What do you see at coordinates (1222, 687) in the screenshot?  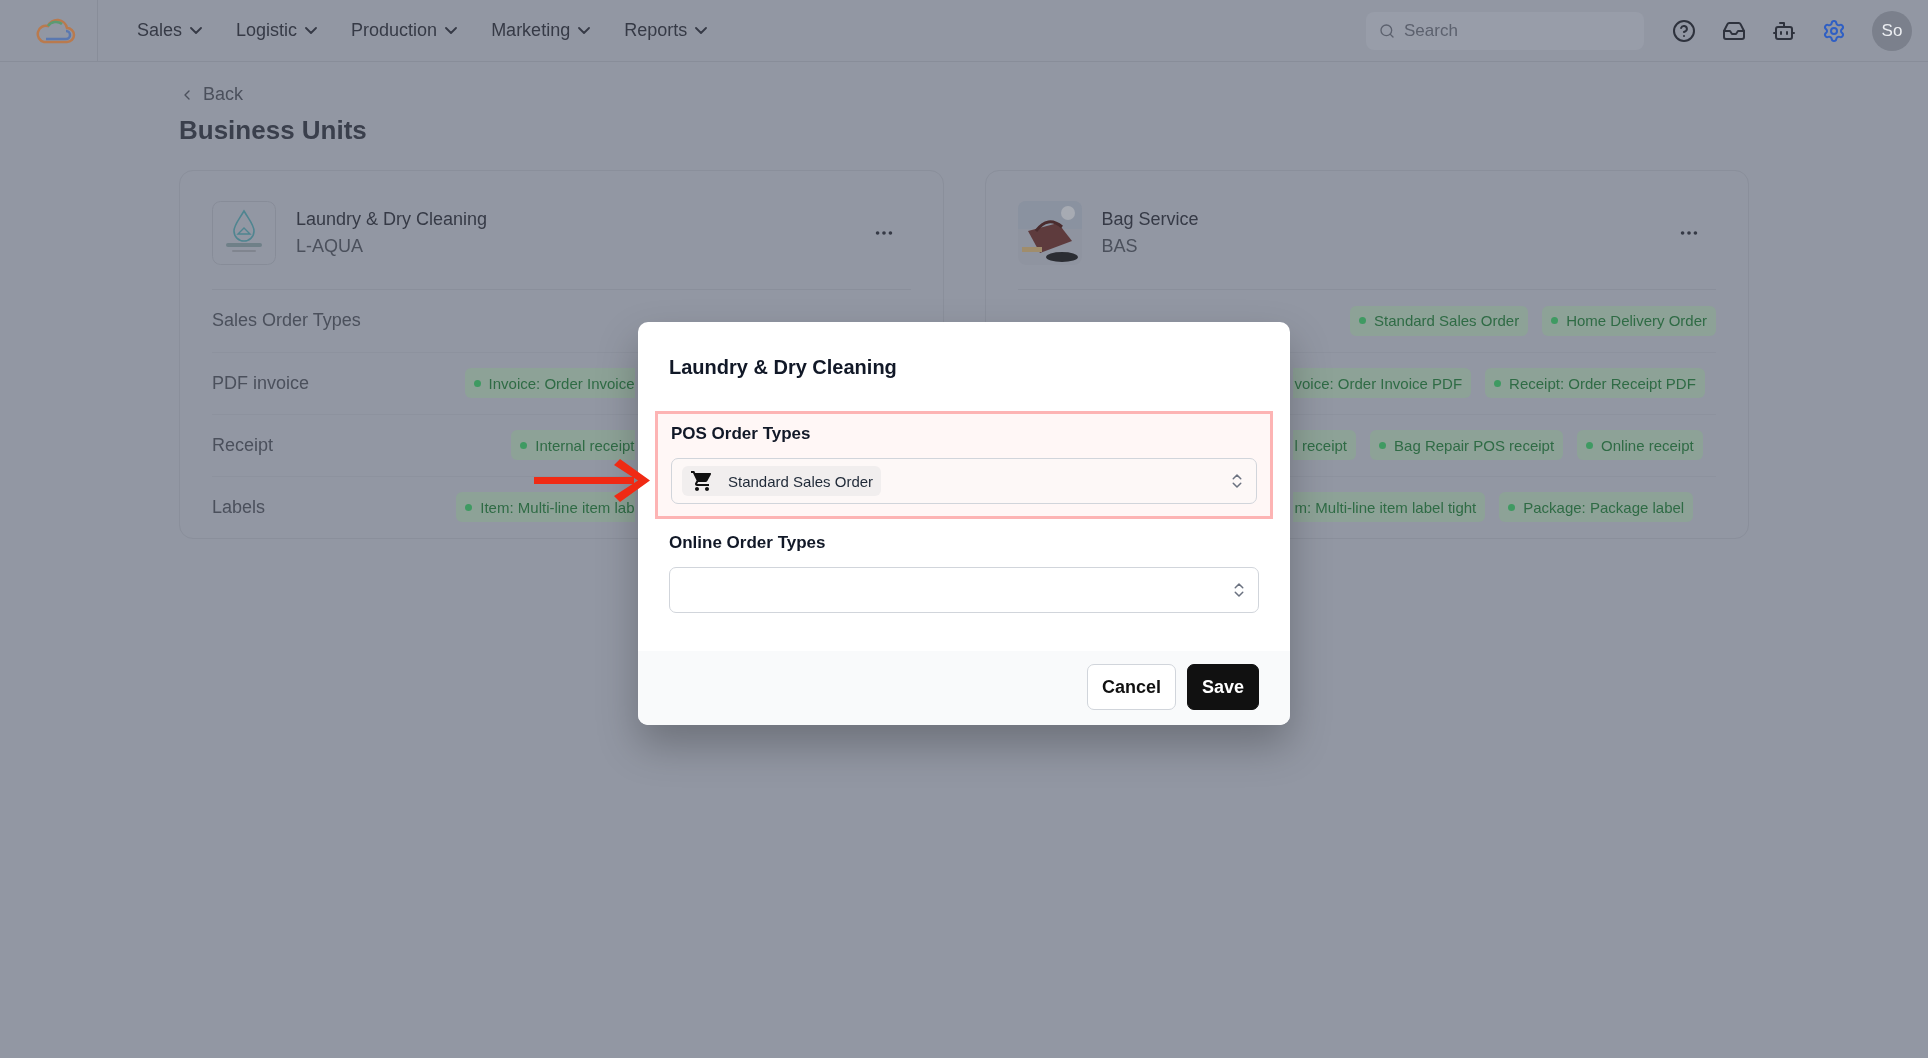 I see `save-button: Save` at bounding box center [1222, 687].